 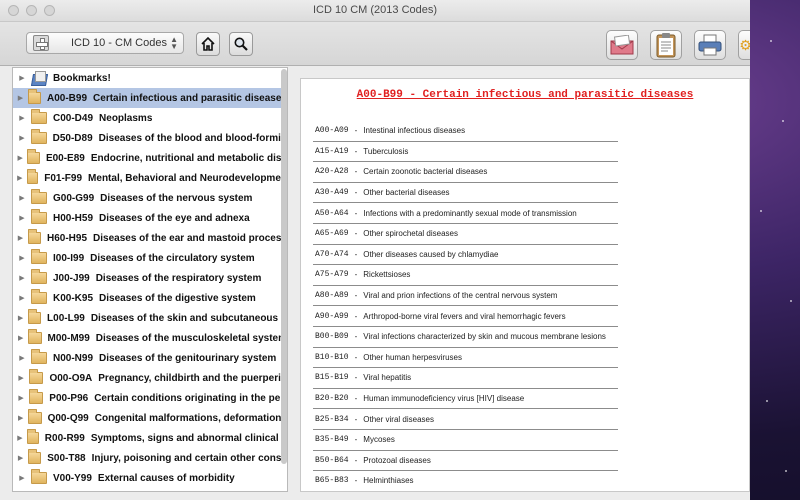 I want to click on sidebar-item: ▶ G00-G99 Diseases of the nervous system, so click(x=150, y=198).